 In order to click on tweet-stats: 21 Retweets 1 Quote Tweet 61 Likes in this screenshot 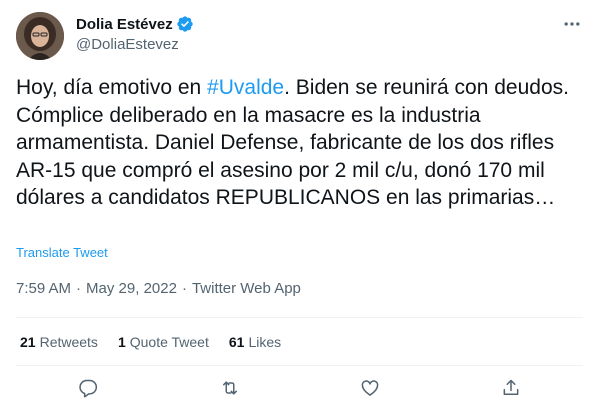, I will do `click(160, 342)`.